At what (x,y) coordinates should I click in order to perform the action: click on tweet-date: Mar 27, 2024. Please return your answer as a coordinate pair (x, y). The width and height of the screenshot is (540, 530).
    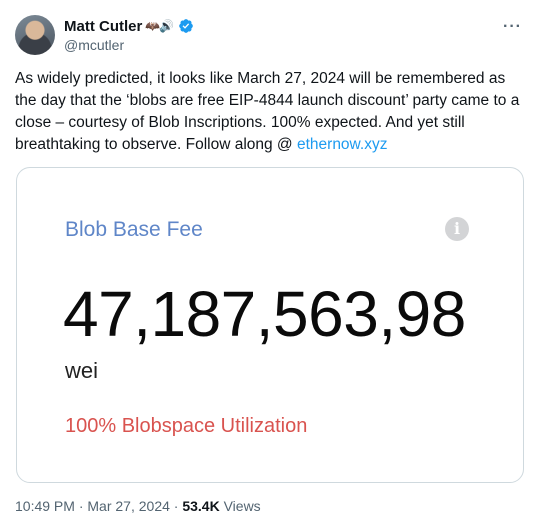
    Looking at the image, I should click on (128, 506).